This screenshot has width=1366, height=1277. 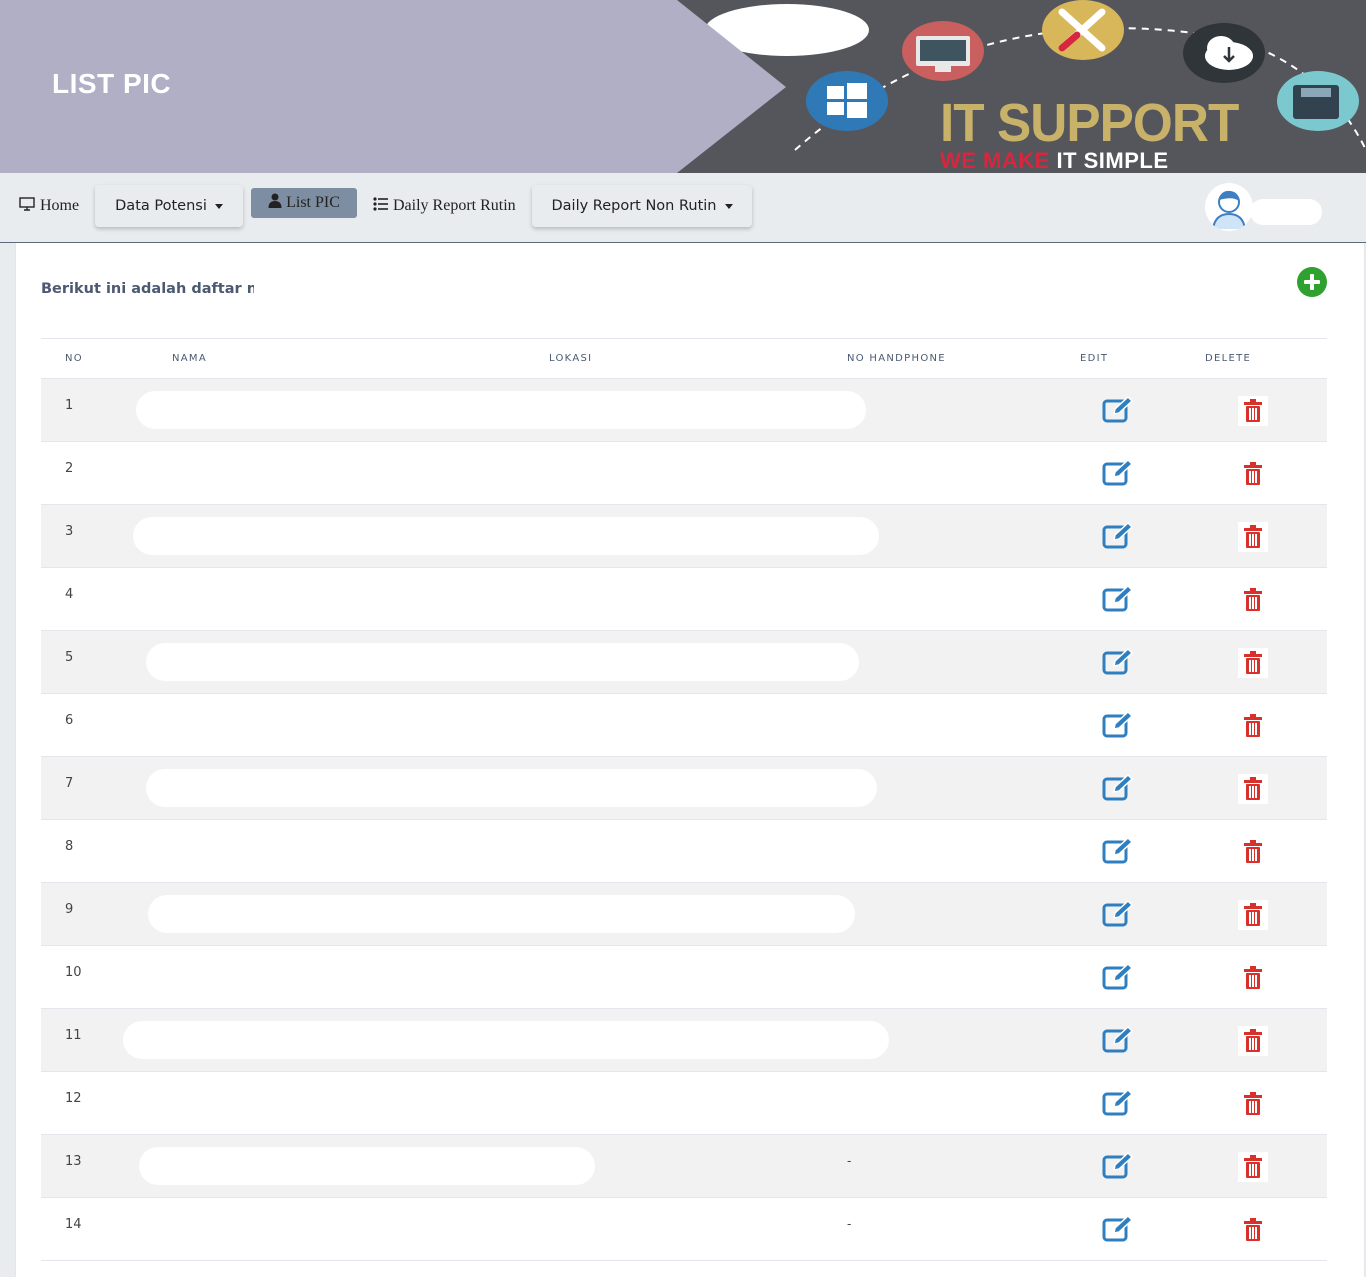 What do you see at coordinates (69, 657) in the screenshot?
I see `row-number: 5` at bounding box center [69, 657].